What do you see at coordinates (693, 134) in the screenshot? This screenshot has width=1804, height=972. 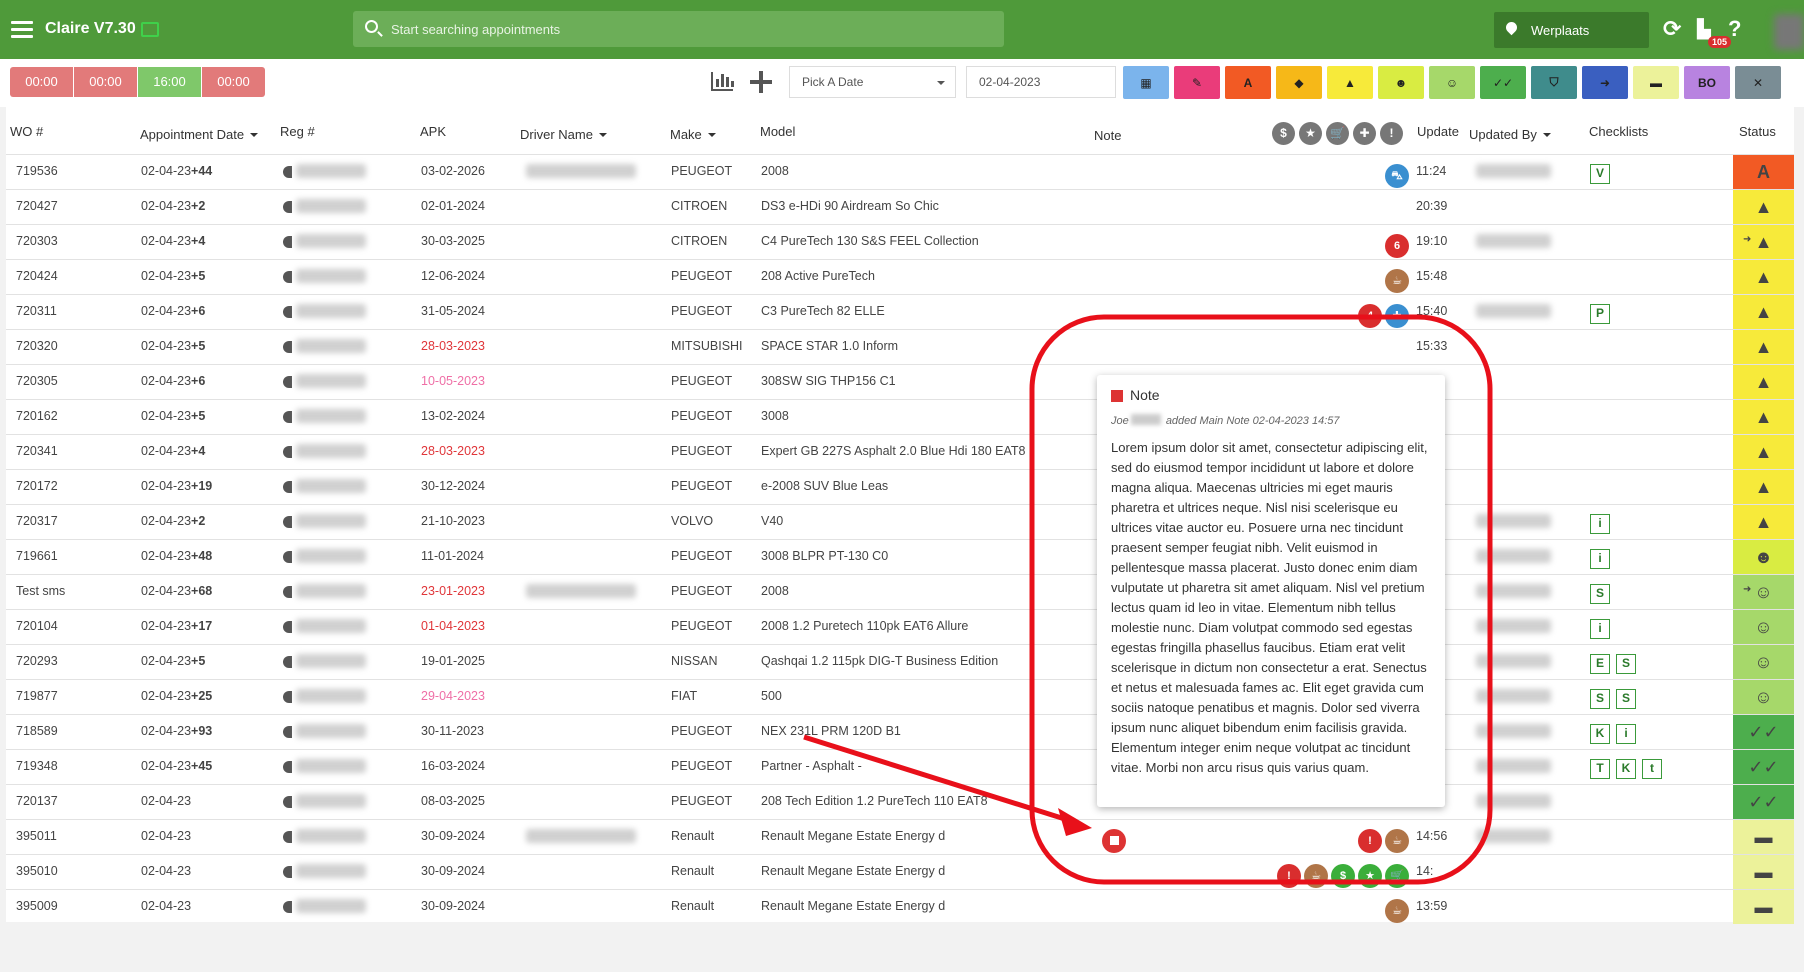 I see `col-make: Make` at bounding box center [693, 134].